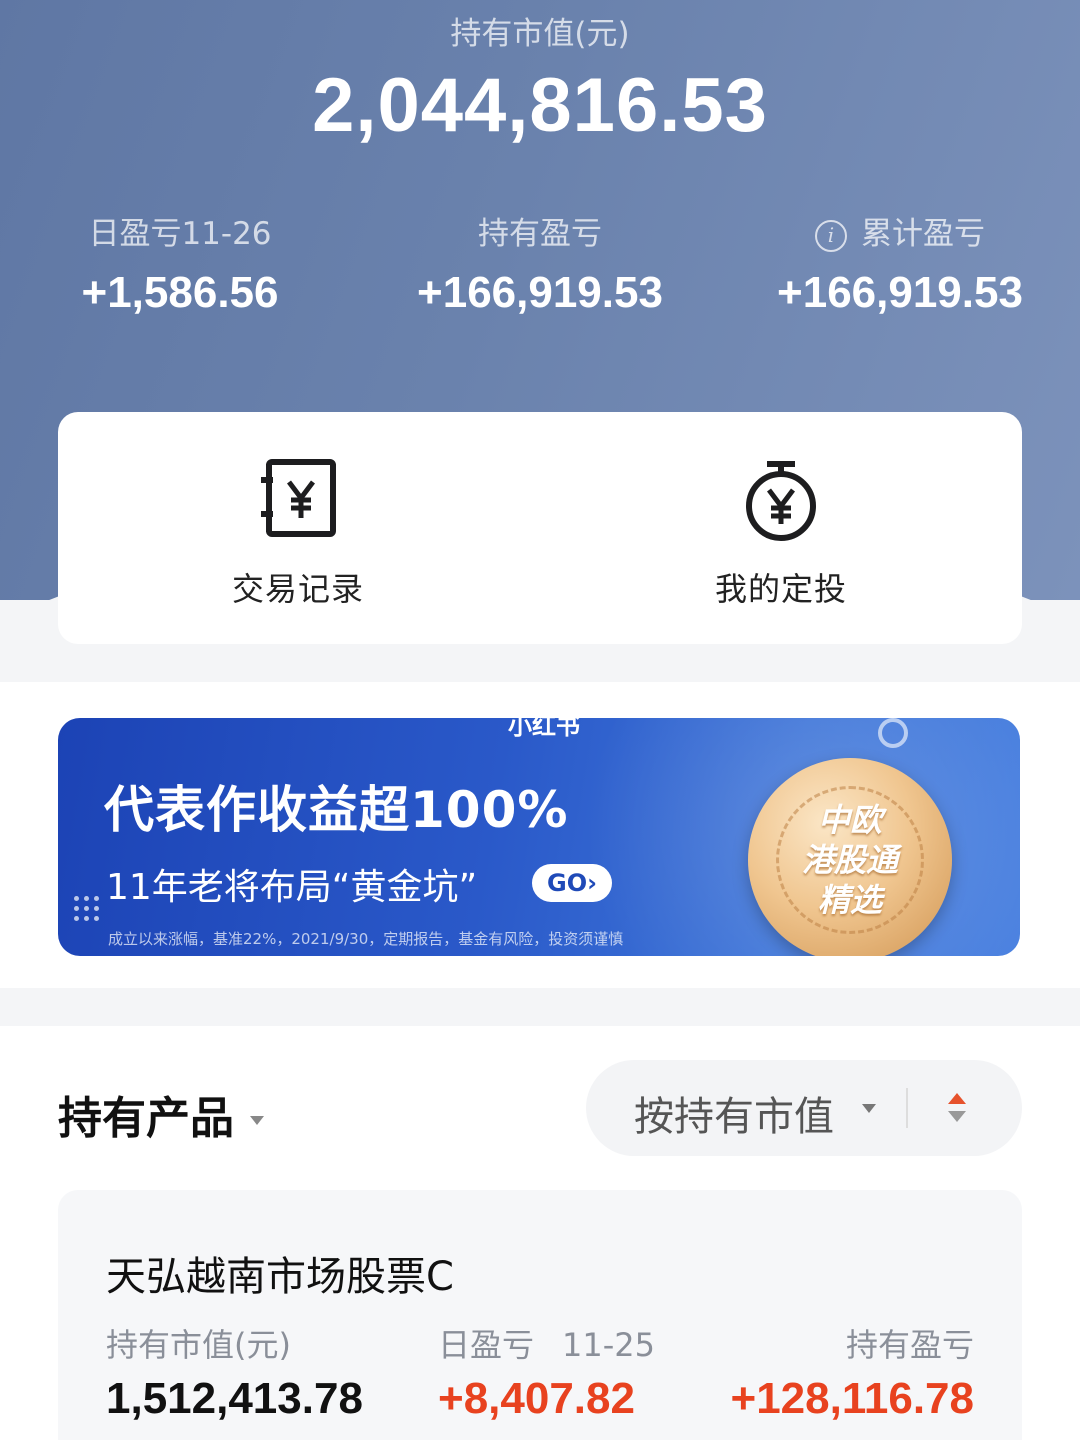  I want to click on banner-subline: 11年老将布局“黄金坑”, so click(292, 887).